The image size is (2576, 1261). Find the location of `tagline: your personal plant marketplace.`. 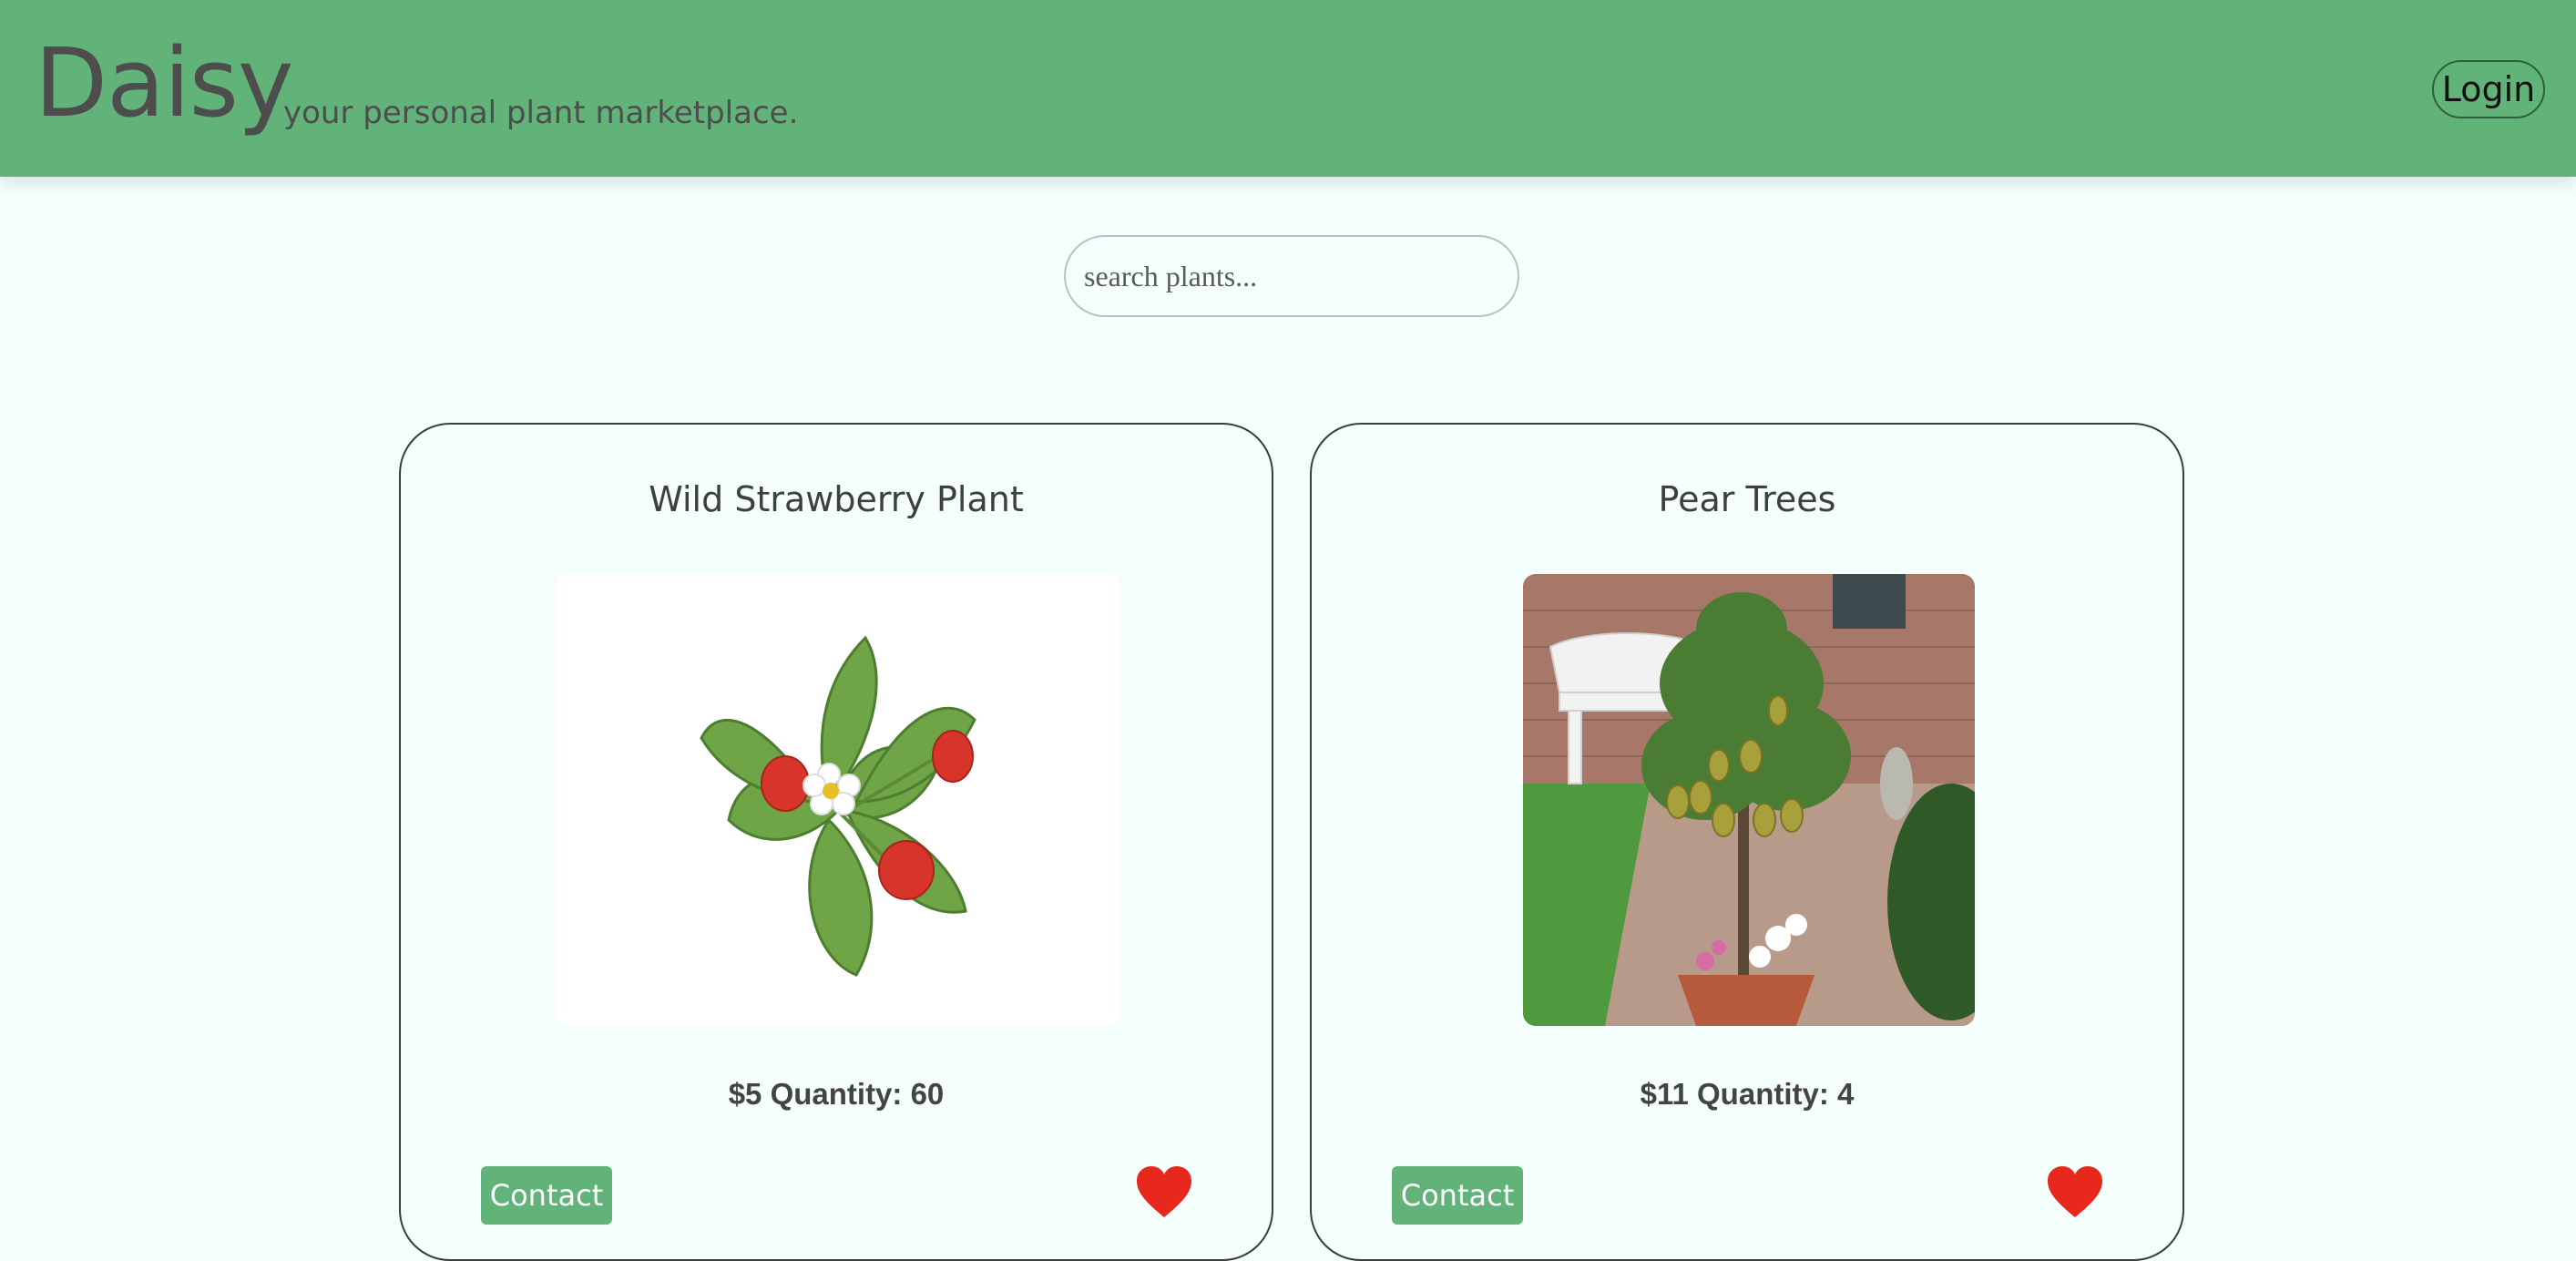

tagline: your personal plant marketplace. is located at coordinates (541, 113).